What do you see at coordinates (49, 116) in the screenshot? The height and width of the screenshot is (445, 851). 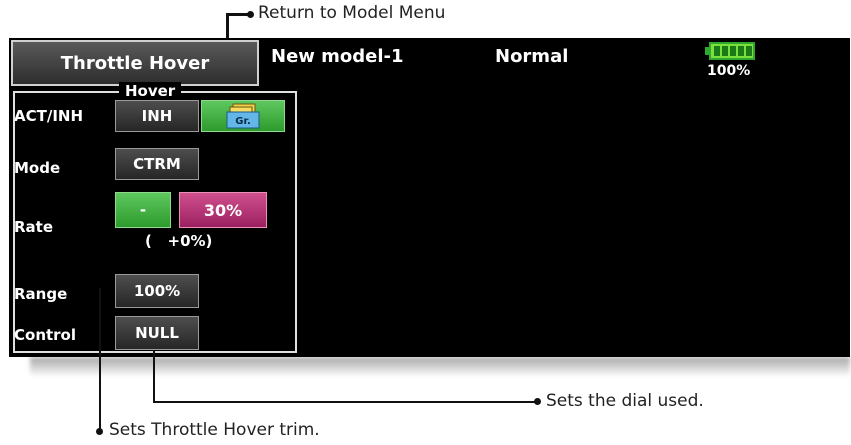 I see `act-inh-label: ACT/INH` at bounding box center [49, 116].